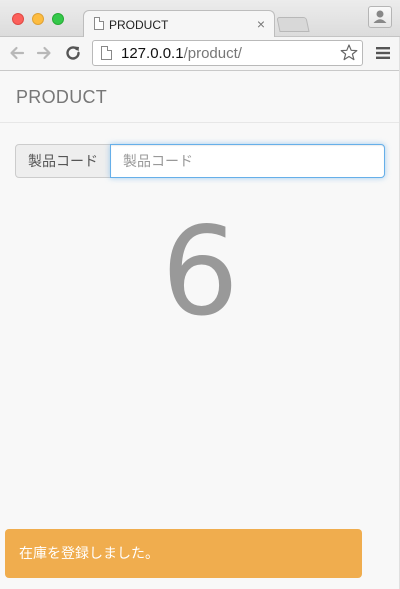  What do you see at coordinates (73, 53) in the screenshot?
I see `reload-icon` at bounding box center [73, 53].